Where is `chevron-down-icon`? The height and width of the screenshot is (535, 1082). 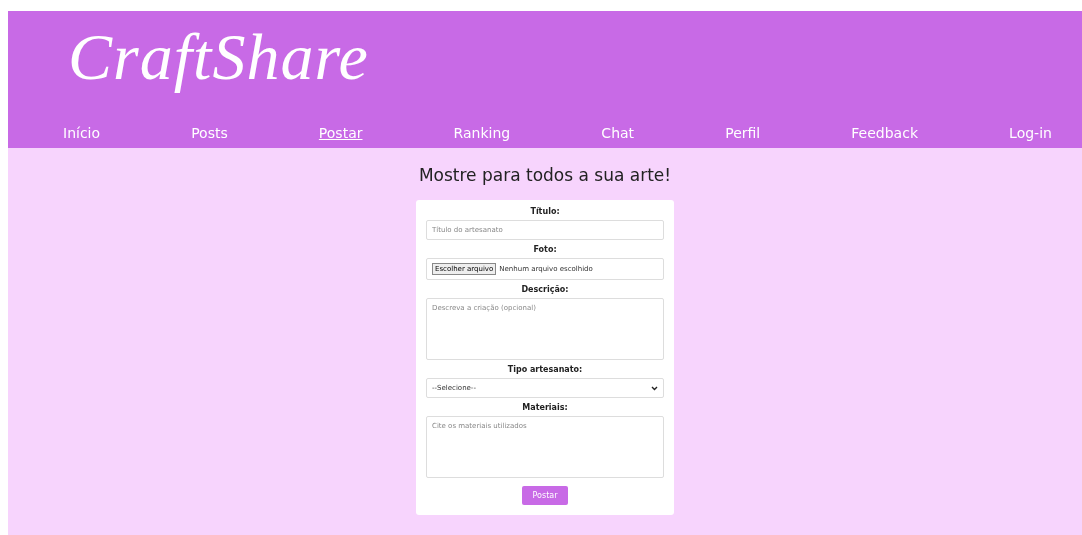
chevron-down-icon is located at coordinates (654, 388).